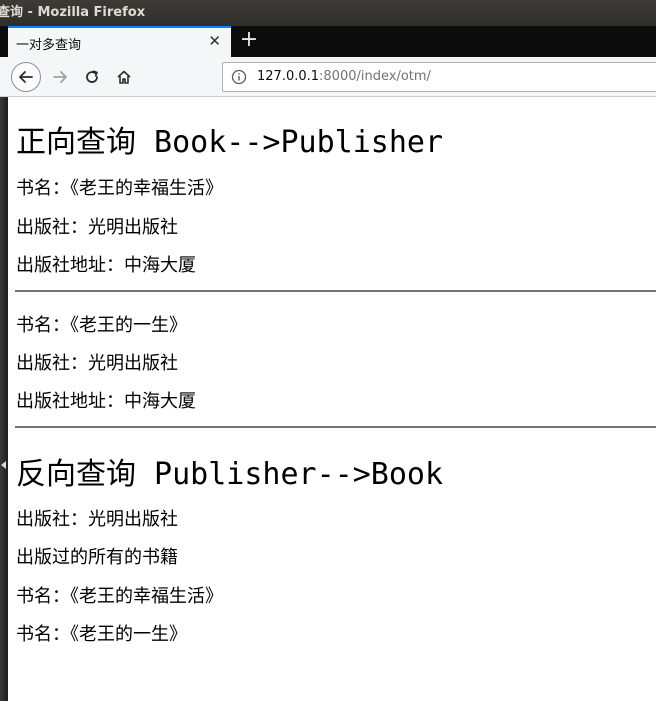 The height and width of the screenshot is (701, 656). Describe the element at coordinates (439, 77) in the screenshot. I see `url-bar: 127.0.0.1:8000/index/otm/` at that location.